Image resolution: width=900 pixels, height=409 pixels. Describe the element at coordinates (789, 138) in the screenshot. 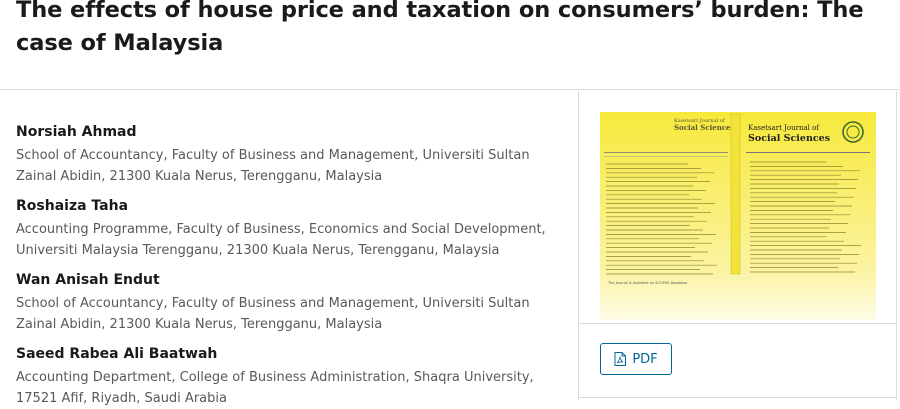

I see `cover-journal-line2: Social Sciences` at that location.